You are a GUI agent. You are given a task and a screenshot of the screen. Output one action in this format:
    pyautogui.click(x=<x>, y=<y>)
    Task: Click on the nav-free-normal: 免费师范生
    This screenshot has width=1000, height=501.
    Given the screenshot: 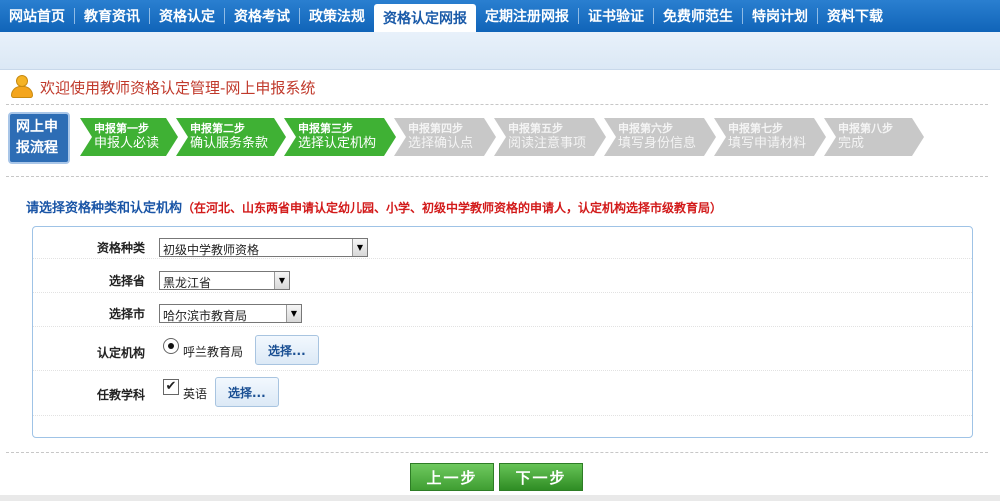 What is the action you would take?
    pyautogui.click(x=698, y=16)
    